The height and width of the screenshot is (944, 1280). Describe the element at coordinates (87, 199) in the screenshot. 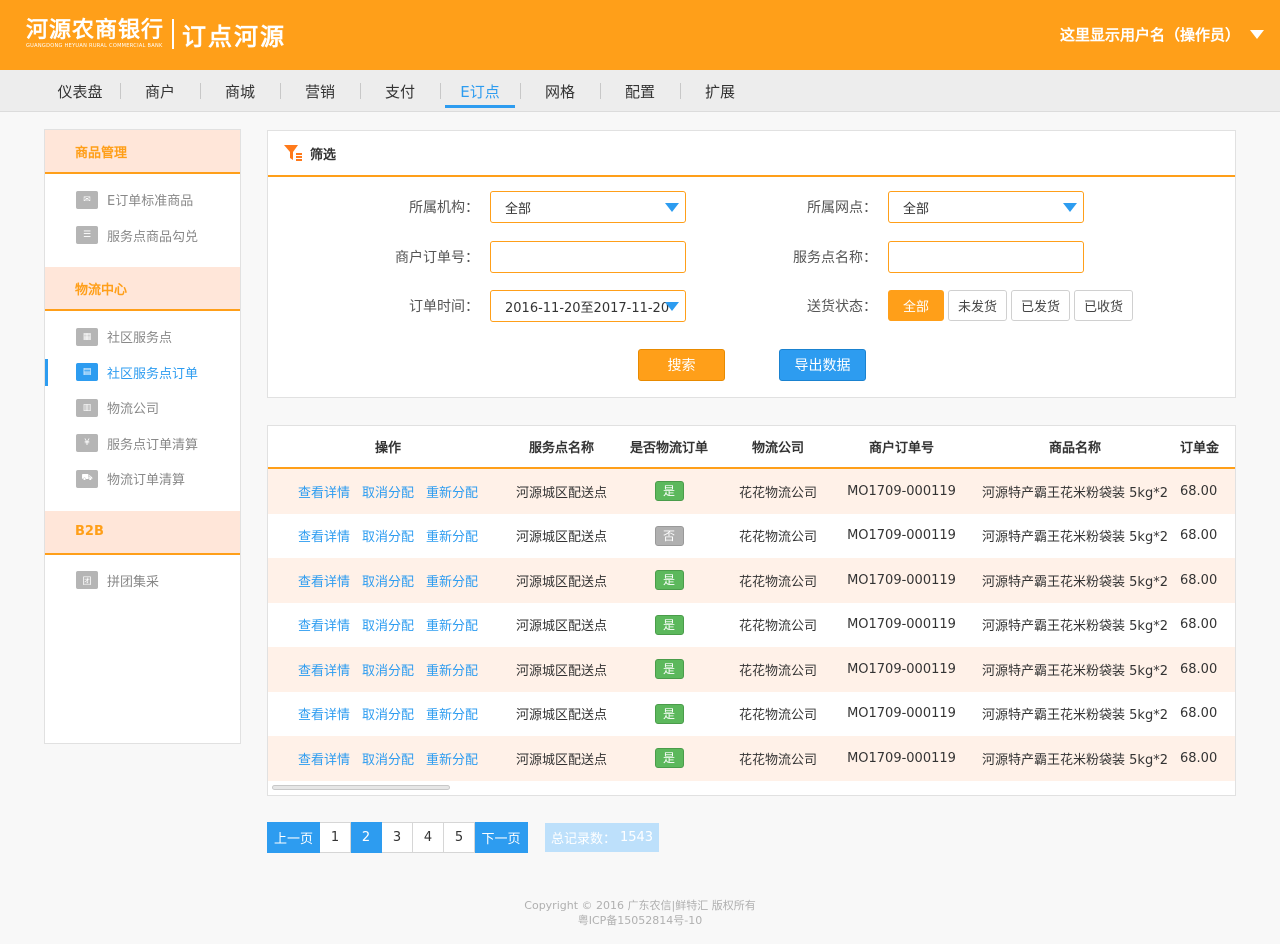

I see `envelope-icon: ✉` at that location.